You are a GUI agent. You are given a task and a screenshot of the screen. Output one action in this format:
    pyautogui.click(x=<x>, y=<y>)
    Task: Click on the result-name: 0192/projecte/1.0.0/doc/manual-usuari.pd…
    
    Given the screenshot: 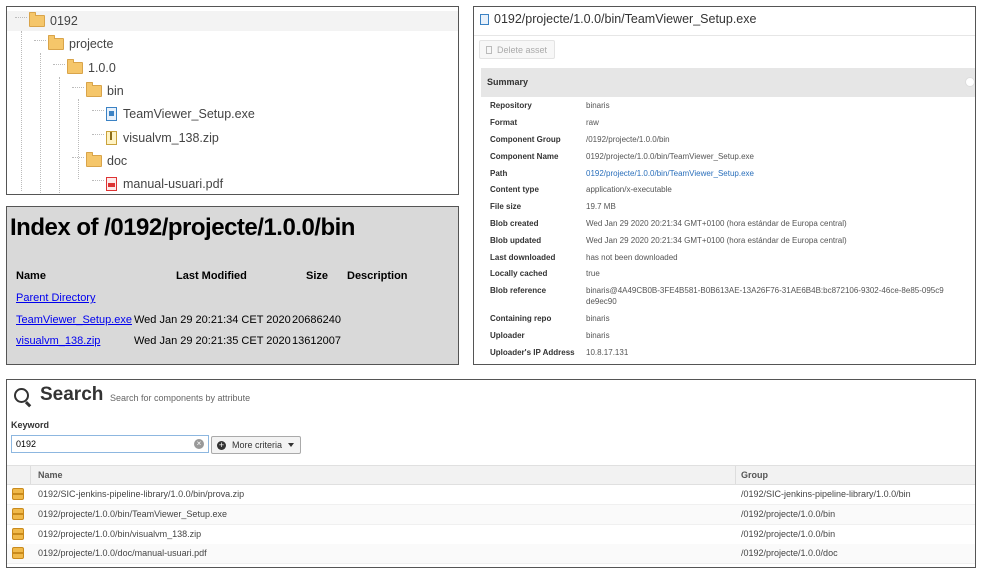 What is the action you would take?
    pyautogui.click(x=122, y=553)
    